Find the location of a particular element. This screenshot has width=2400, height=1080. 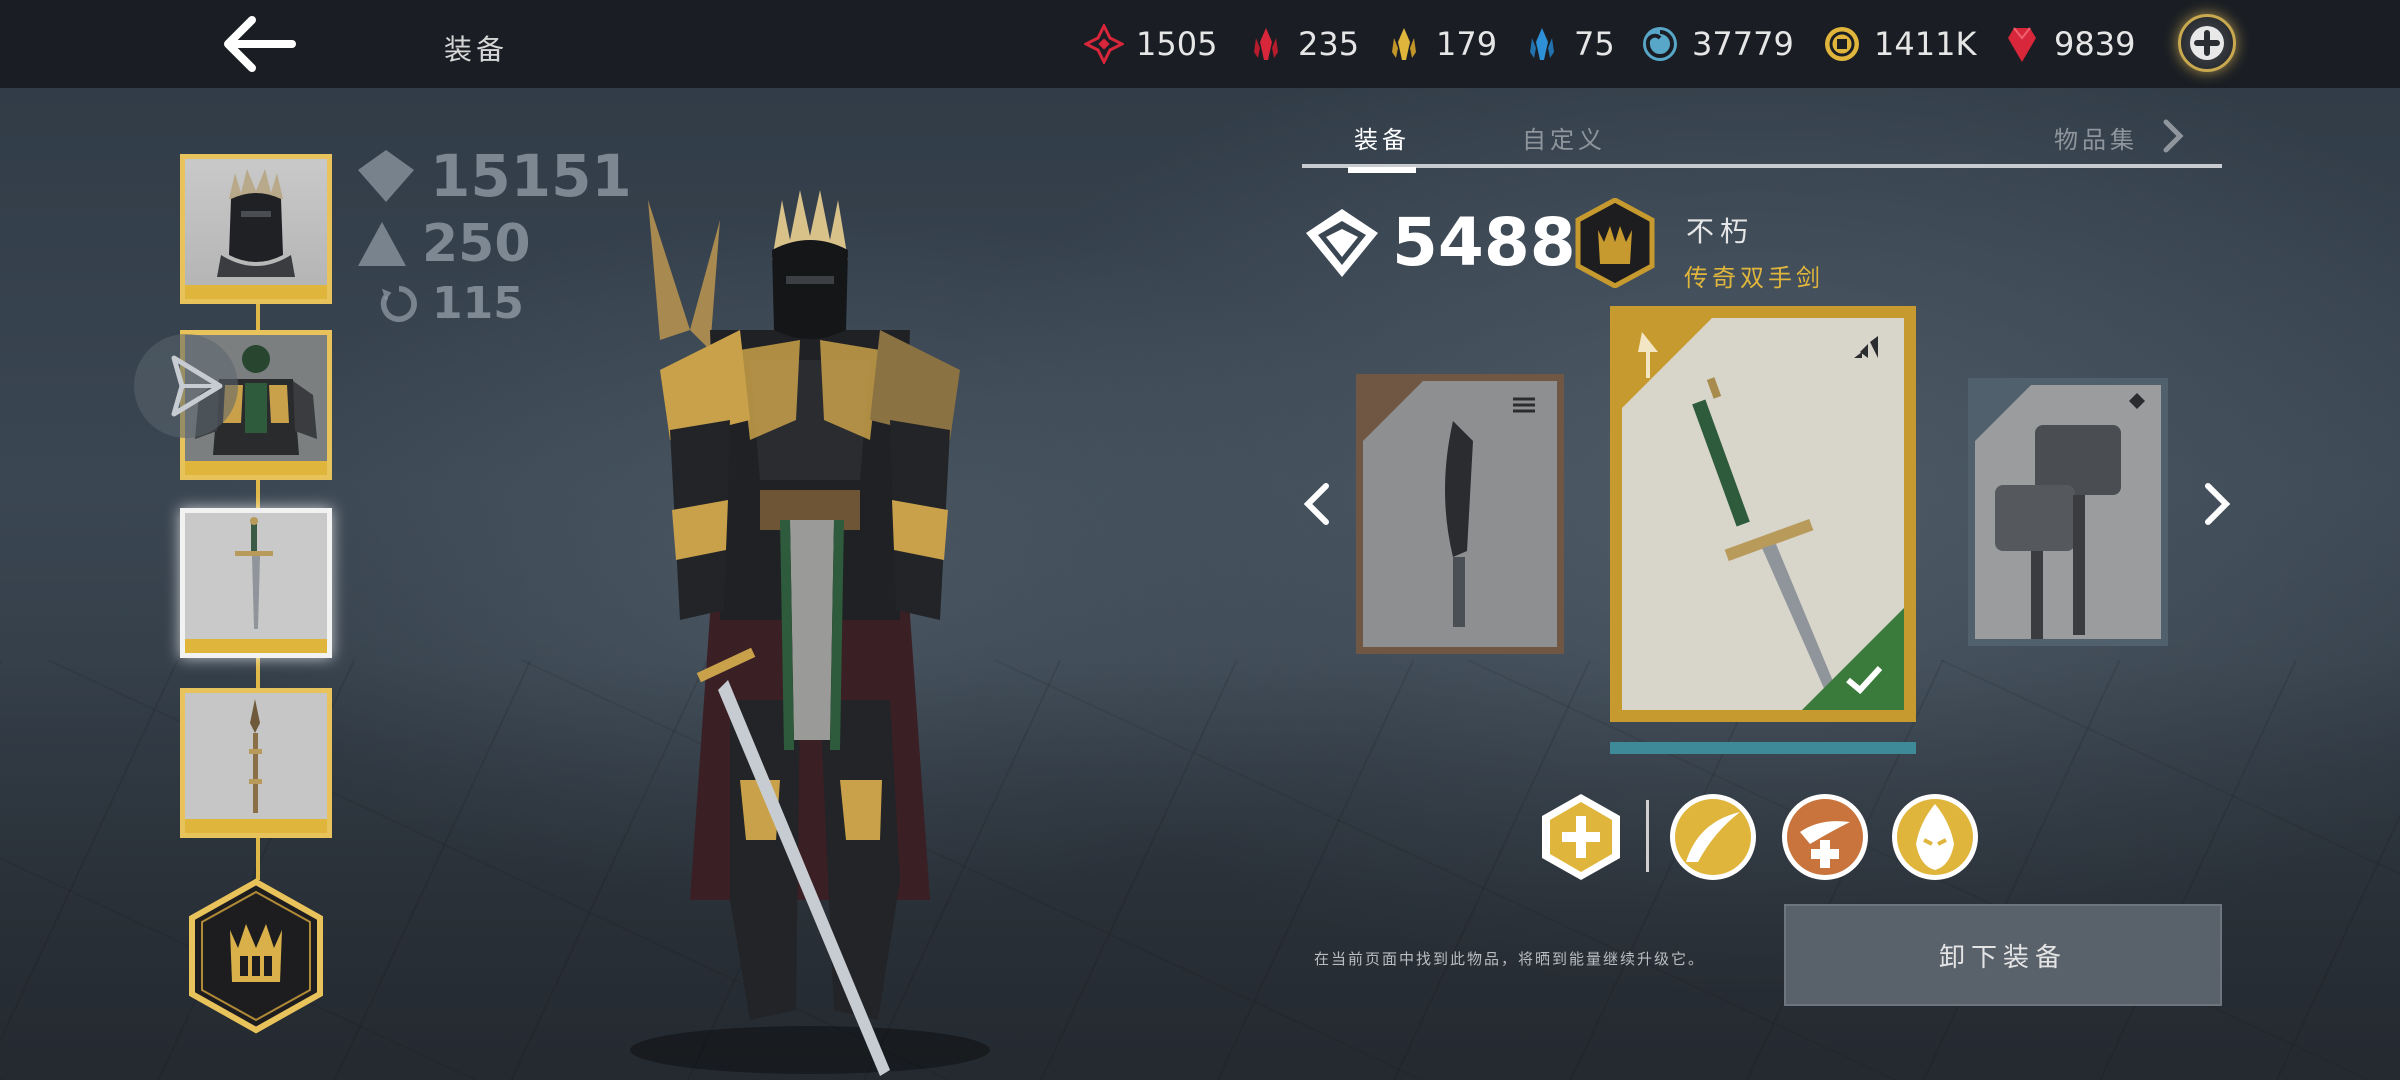

stat-upgrades-value: 115 is located at coordinates (478, 303).